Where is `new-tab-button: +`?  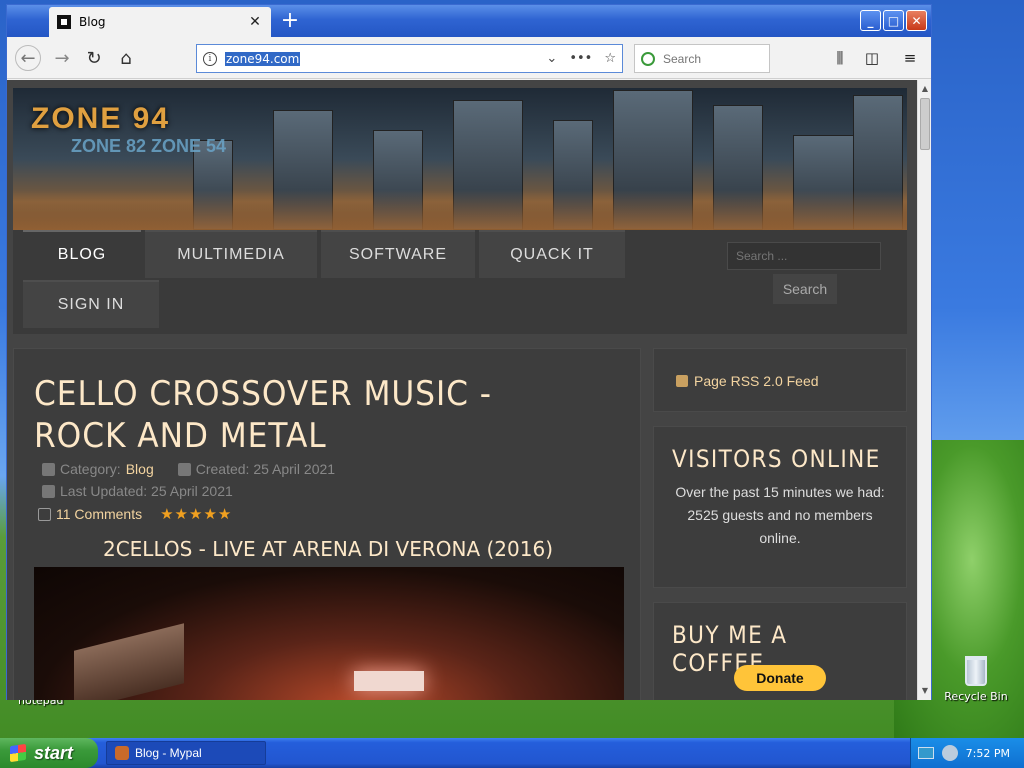 new-tab-button: + is located at coordinates (290, 21).